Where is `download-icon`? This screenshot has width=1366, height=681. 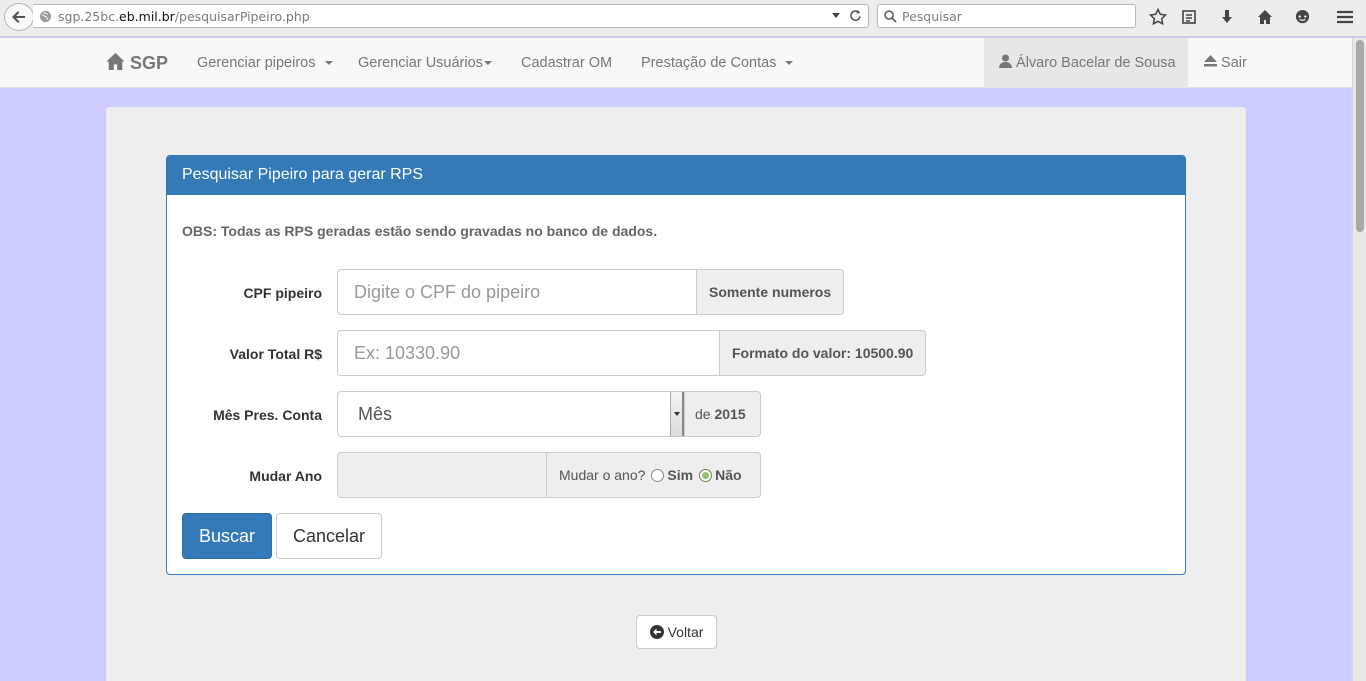 download-icon is located at coordinates (1227, 17).